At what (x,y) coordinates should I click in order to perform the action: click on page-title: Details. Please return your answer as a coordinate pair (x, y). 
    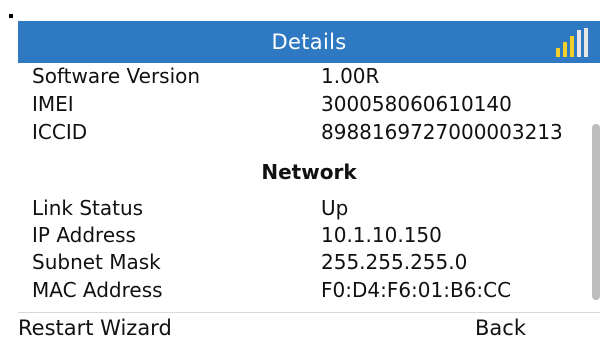
    Looking at the image, I should click on (309, 42).